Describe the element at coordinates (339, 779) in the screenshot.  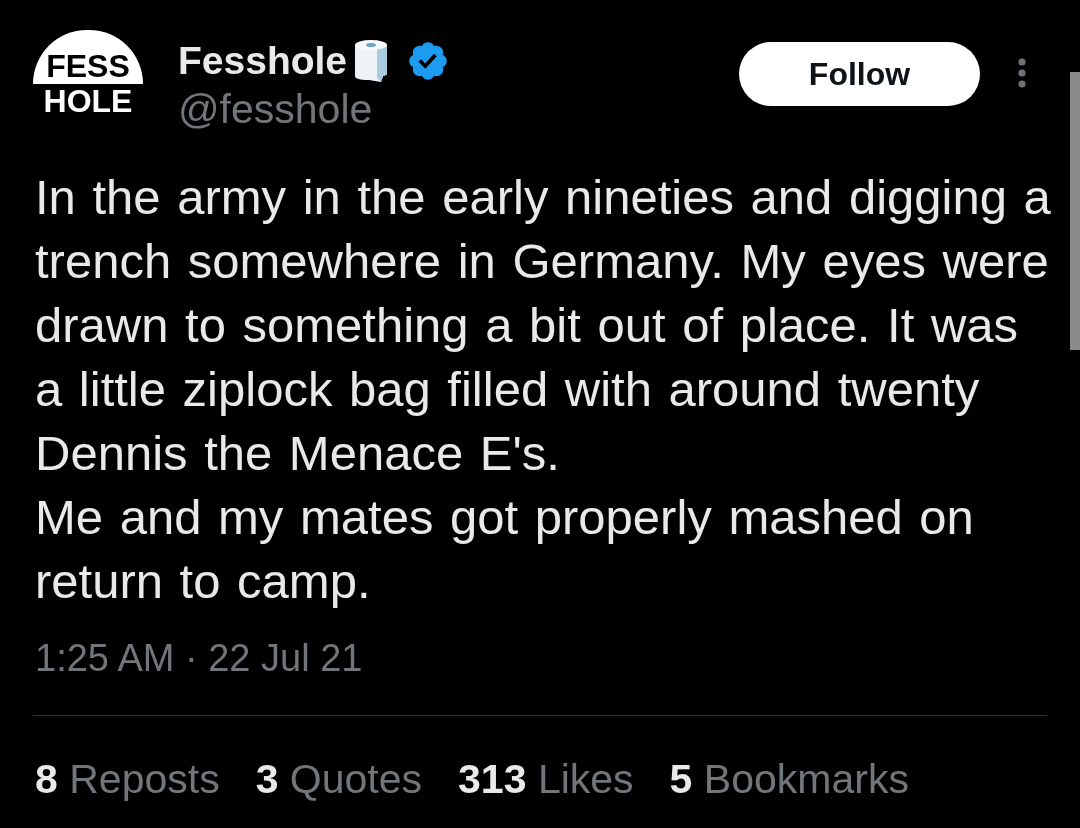
I see `stat-link: 3 Quotes` at that location.